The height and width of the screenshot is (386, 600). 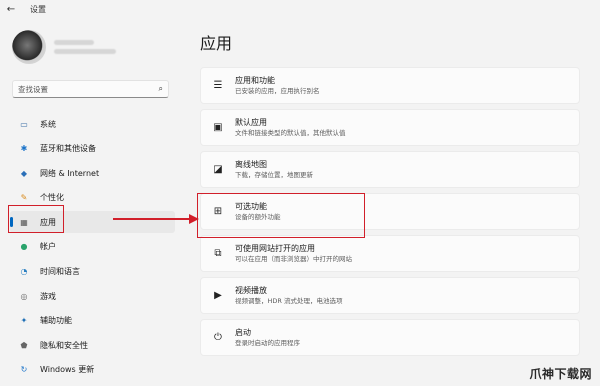 What do you see at coordinates (24, 198) in the screenshot?
I see `brush-icon: ✎` at bounding box center [24, 198].